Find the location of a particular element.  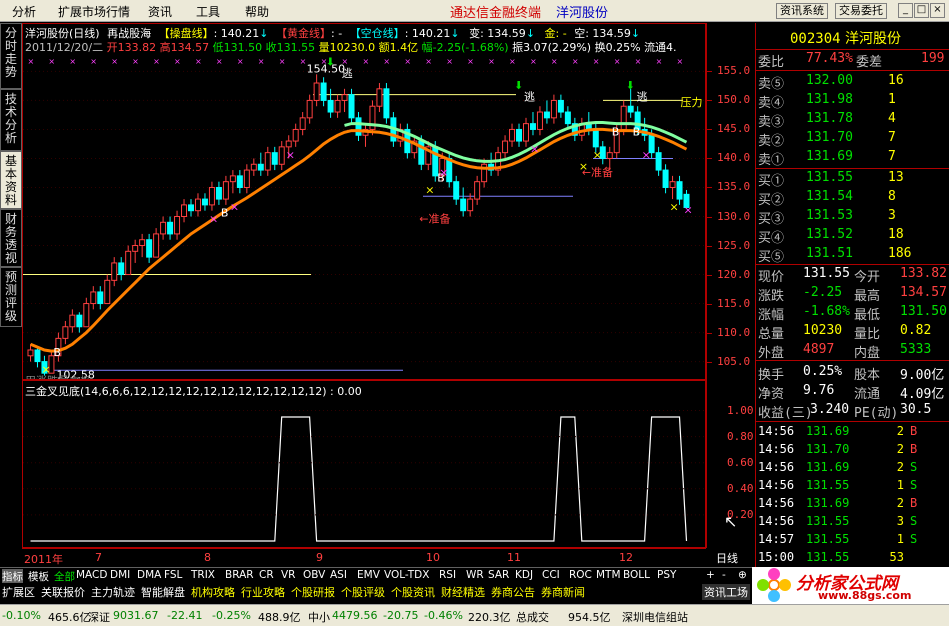

news-system-button: 资讯系统 is located at coordinates (802, 11).